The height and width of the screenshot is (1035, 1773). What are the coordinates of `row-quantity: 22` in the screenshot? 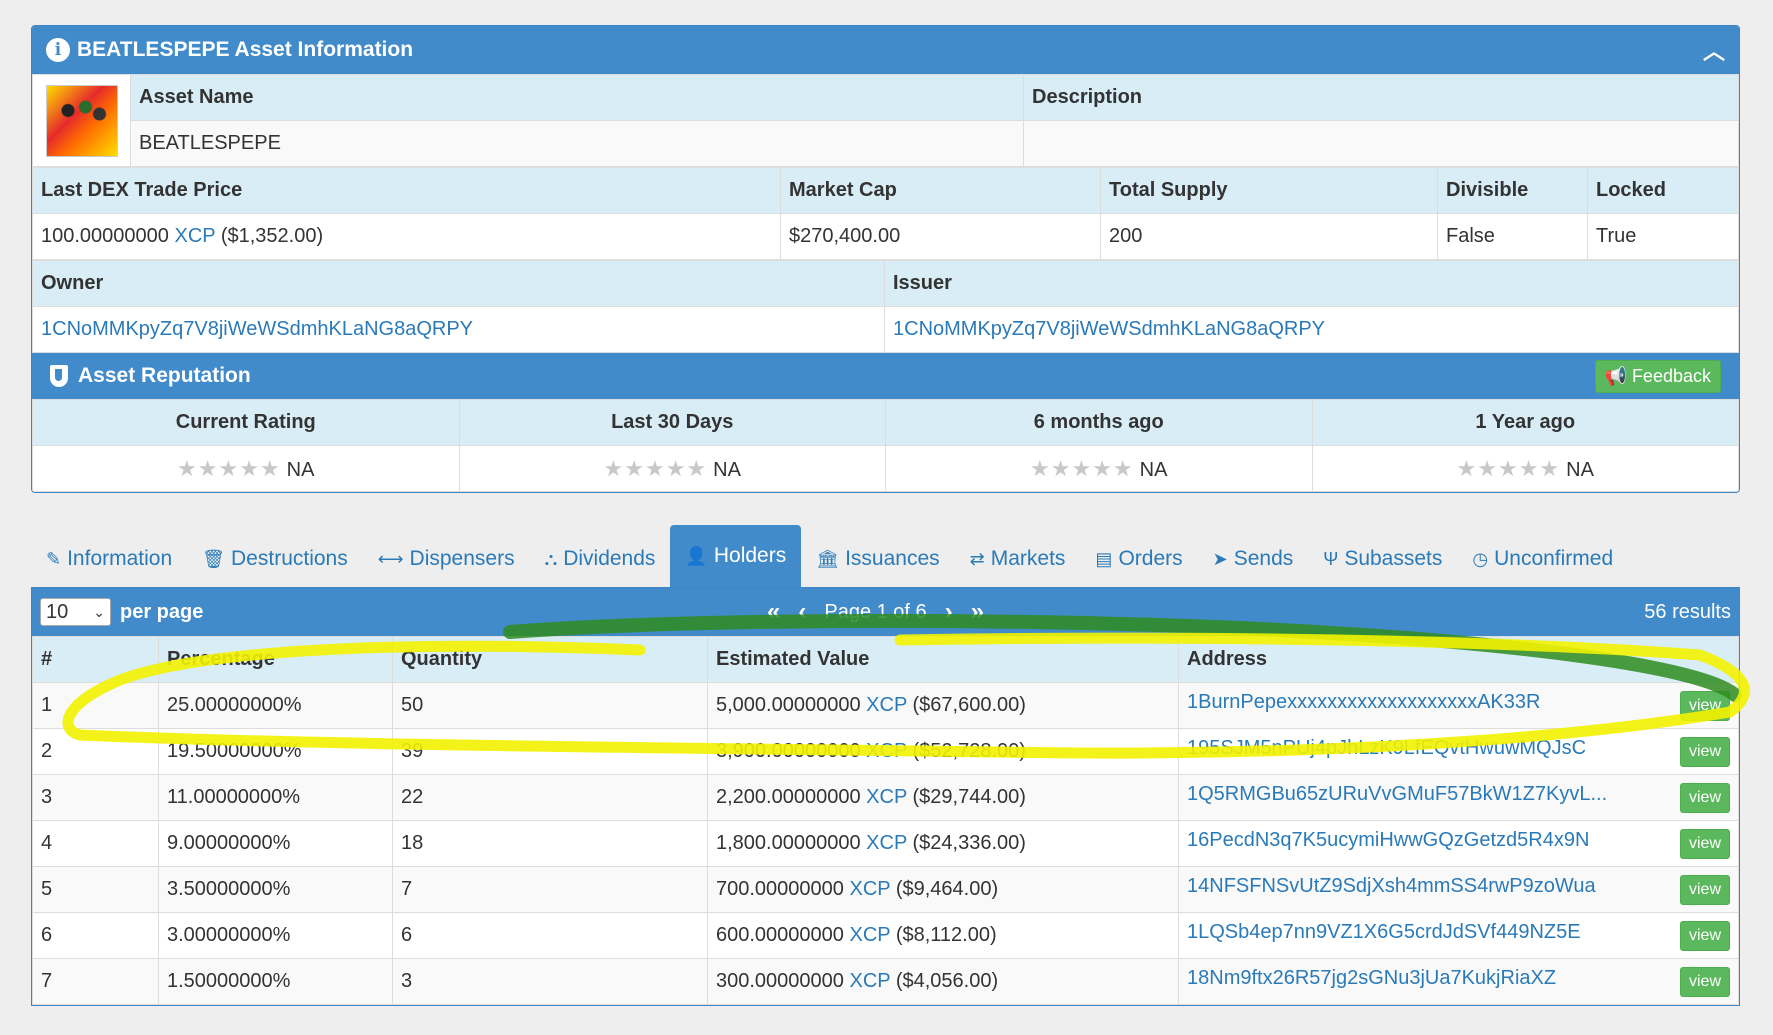 It's located at (550, 797).